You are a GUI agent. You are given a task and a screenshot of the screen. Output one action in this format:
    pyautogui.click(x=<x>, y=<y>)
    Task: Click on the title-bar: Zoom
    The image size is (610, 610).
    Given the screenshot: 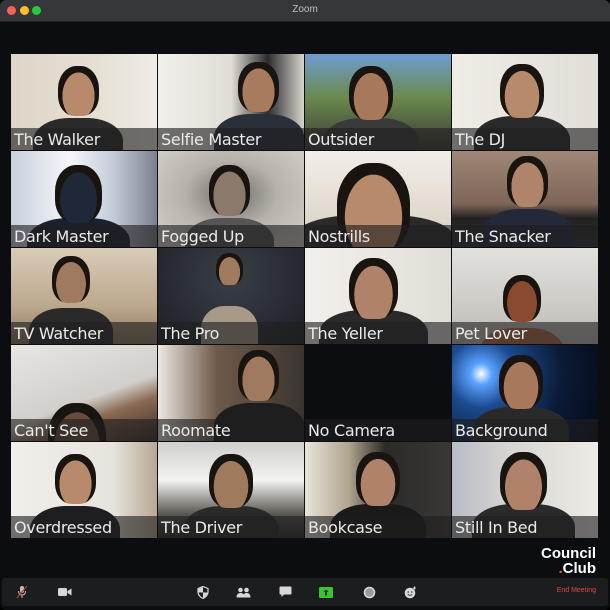 What is the action you would take?
    pyautogui.click(x=305, y=11)
    